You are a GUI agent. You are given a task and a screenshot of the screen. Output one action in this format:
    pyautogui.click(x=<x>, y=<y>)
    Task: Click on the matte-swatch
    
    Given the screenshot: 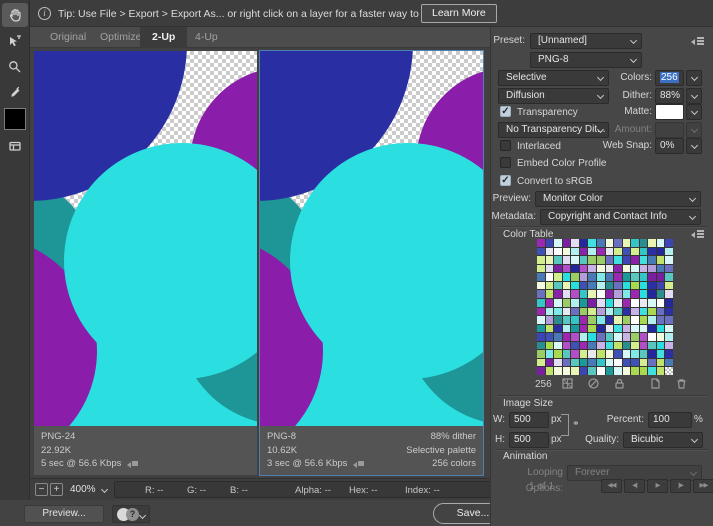 What is the action you would take?
    pyautogui.click(x=669, y=112)
    